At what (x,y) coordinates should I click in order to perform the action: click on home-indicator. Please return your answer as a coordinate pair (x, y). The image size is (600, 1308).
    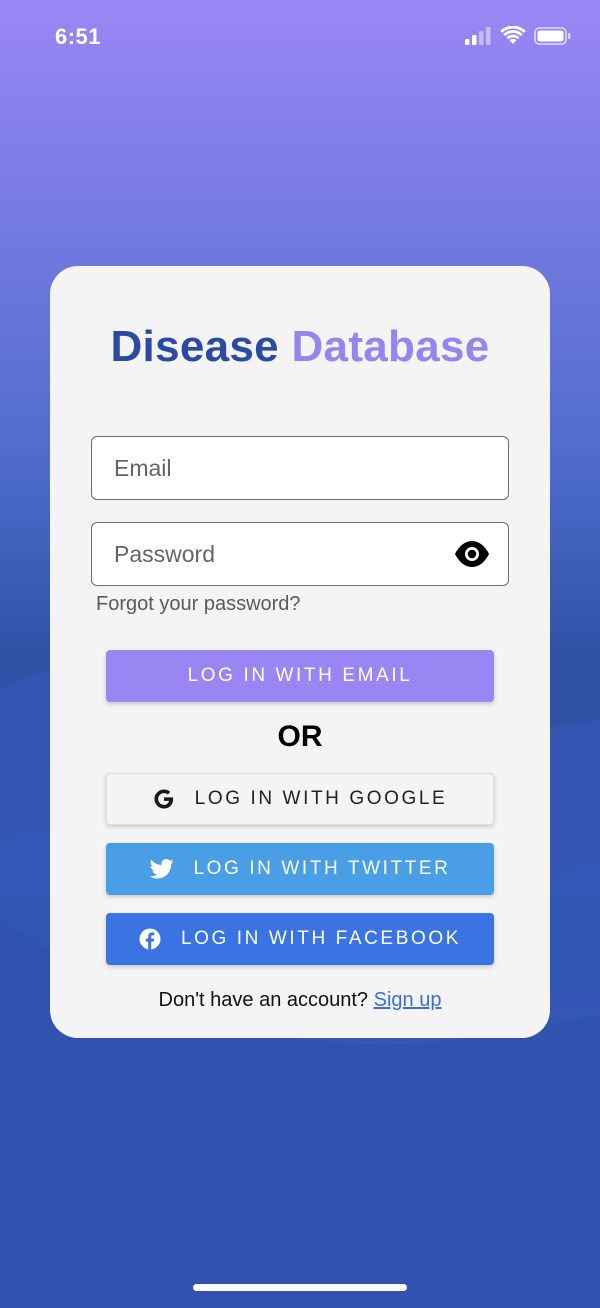
    Looking at the image, I should click on (300, 1287).